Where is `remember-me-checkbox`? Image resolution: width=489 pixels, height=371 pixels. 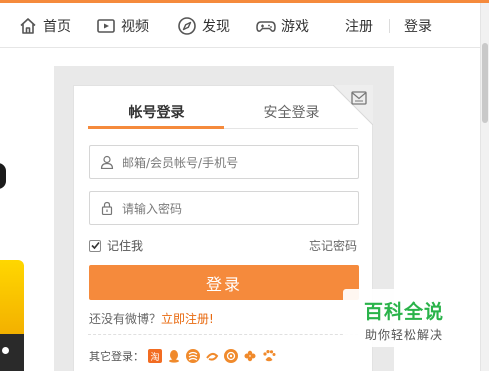
remember-me-checkbox is located at coordinates (95, 245).